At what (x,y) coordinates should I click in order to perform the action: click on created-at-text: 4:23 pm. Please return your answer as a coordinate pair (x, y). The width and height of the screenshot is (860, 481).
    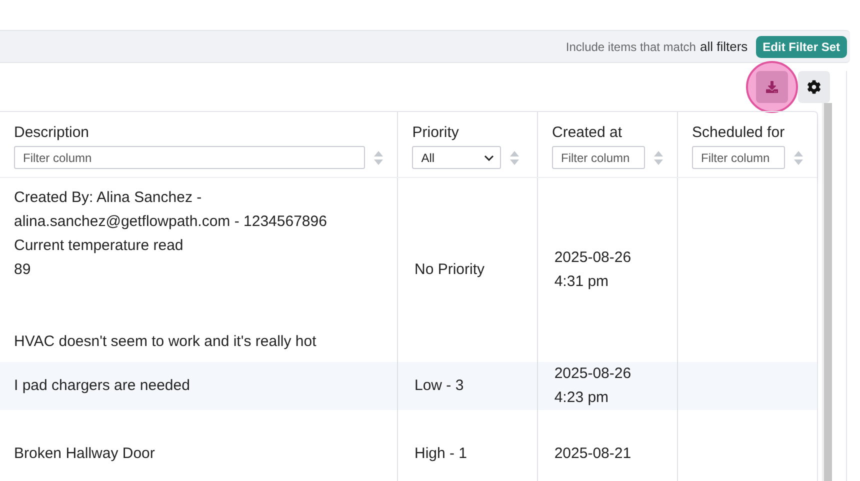
    Looking at the image, I should click on (582, 398).